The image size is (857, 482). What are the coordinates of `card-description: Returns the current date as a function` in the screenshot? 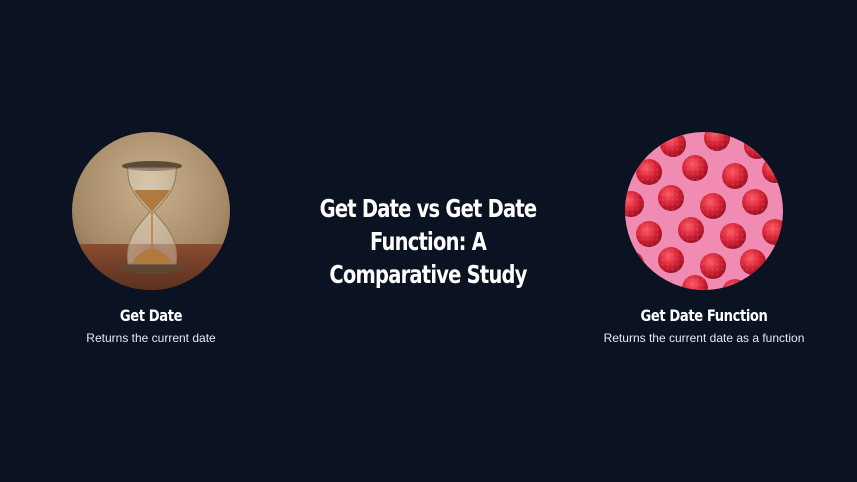 It's located at (704, 338).